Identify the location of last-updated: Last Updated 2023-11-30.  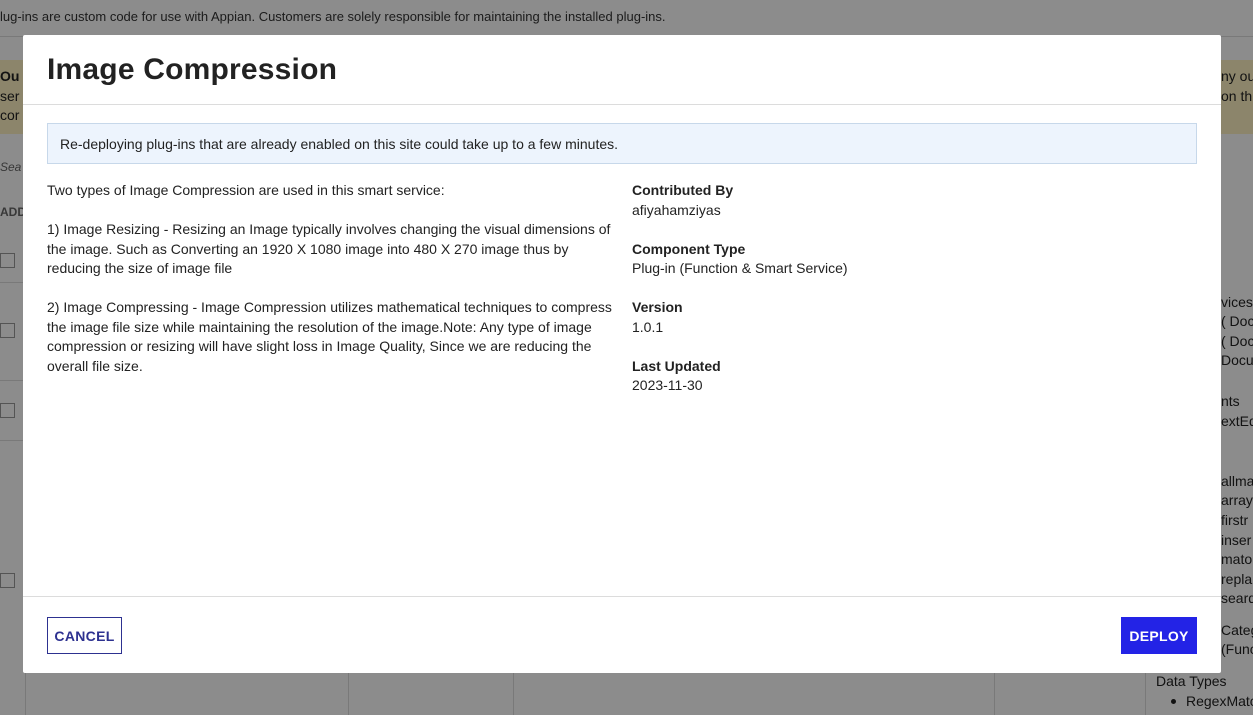
(822, 376).